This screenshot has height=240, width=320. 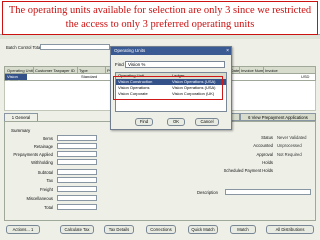 What do you see at coordinates (267, 162) in the screenshot?
I see `holds-label: Holds` at bounding box center [267, 162].